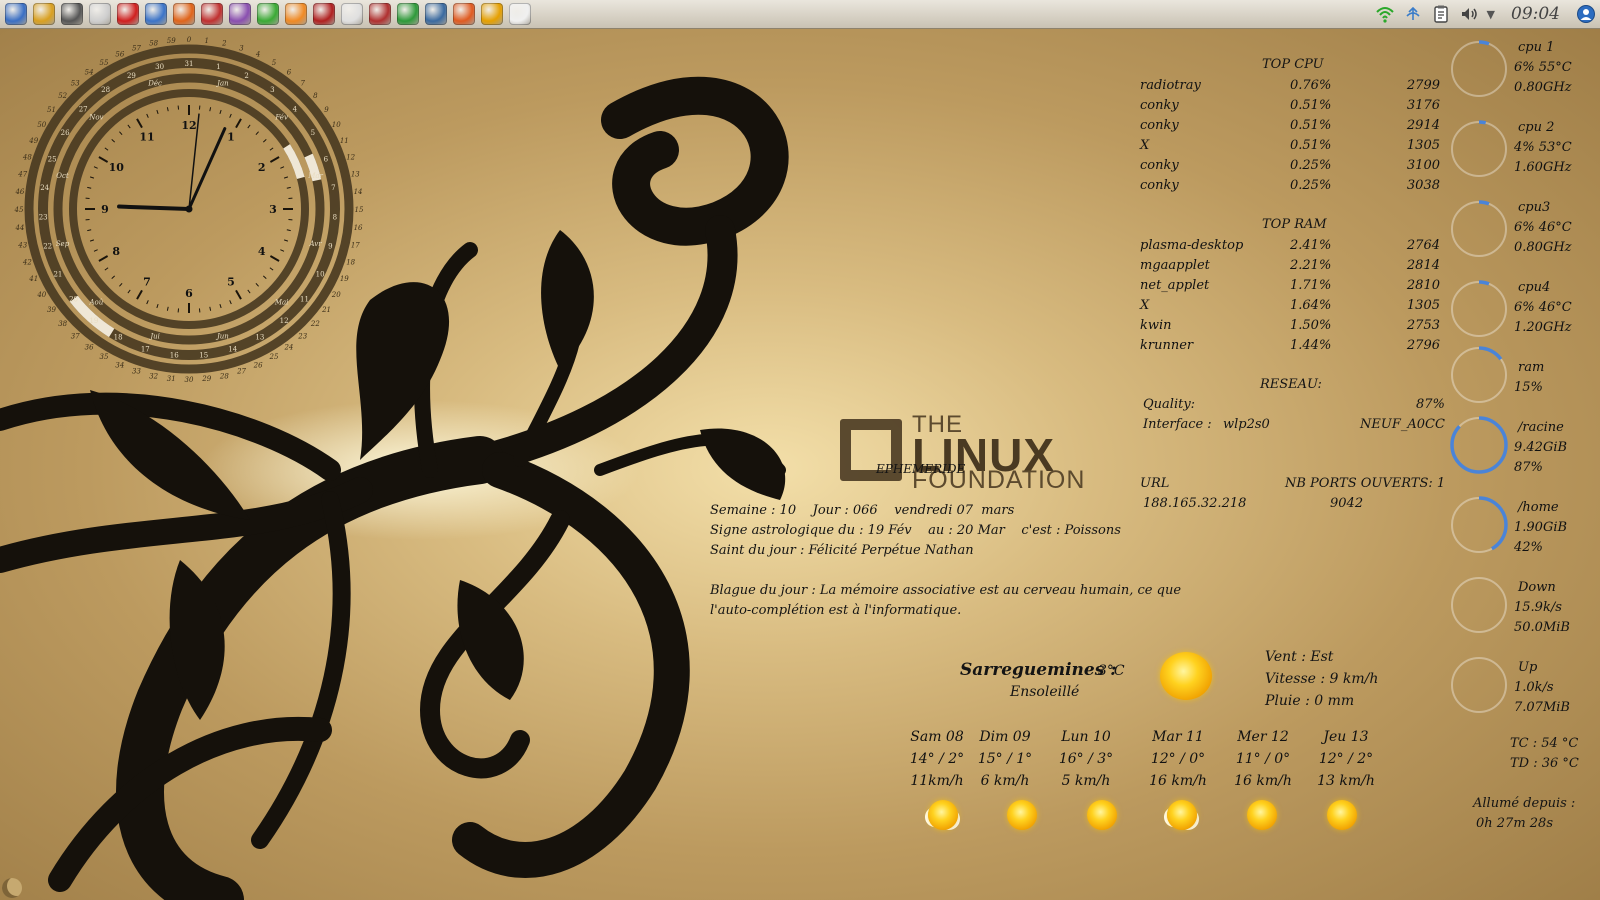  Describe the element at coordinates (1263, 759) in the screenshot. I see `forecast-day: Mer 12 11° / 0° 16 km/h` at that location.